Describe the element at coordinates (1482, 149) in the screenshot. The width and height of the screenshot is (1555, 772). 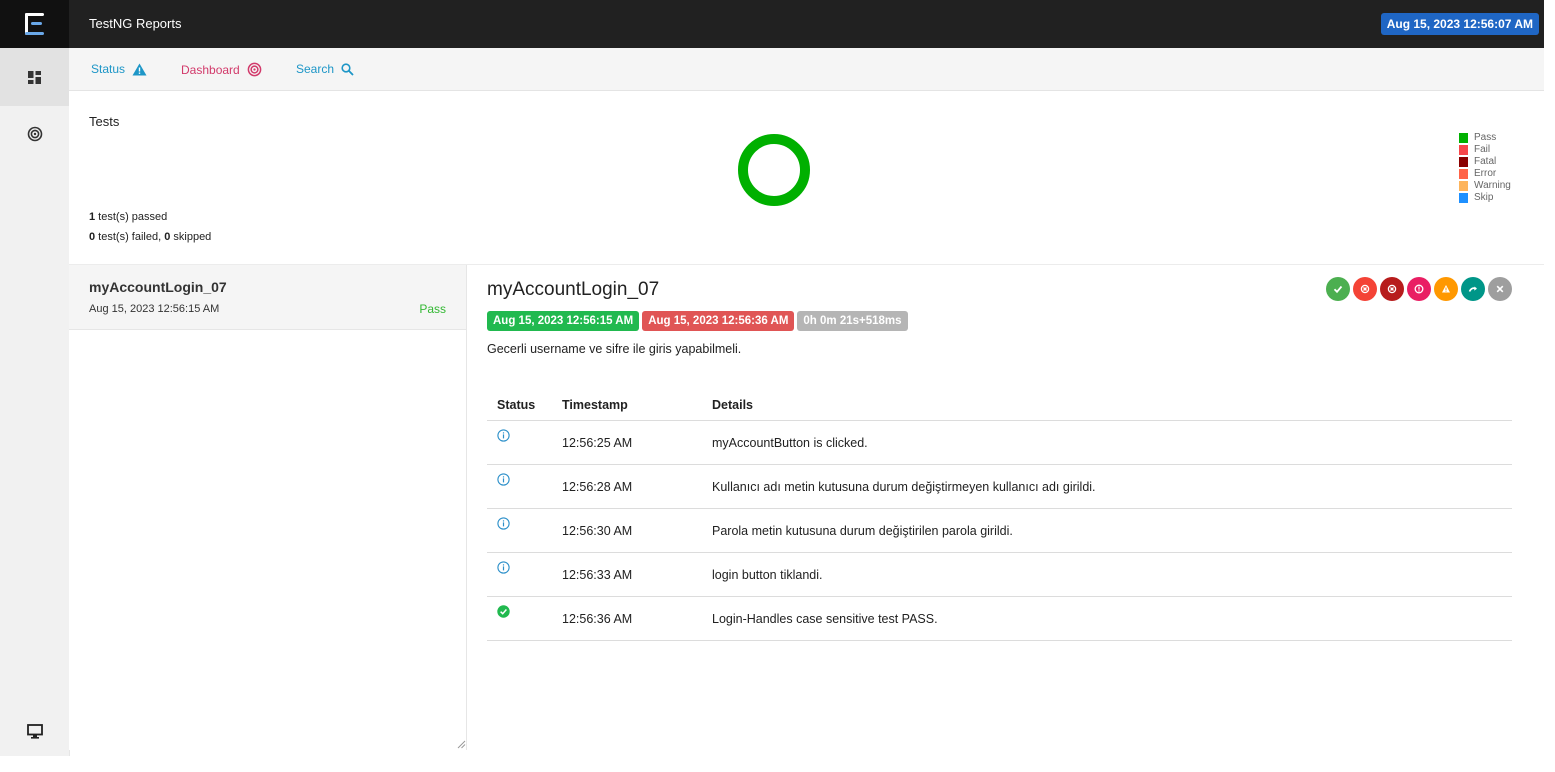
I see `legend-label: Fail` at that location.